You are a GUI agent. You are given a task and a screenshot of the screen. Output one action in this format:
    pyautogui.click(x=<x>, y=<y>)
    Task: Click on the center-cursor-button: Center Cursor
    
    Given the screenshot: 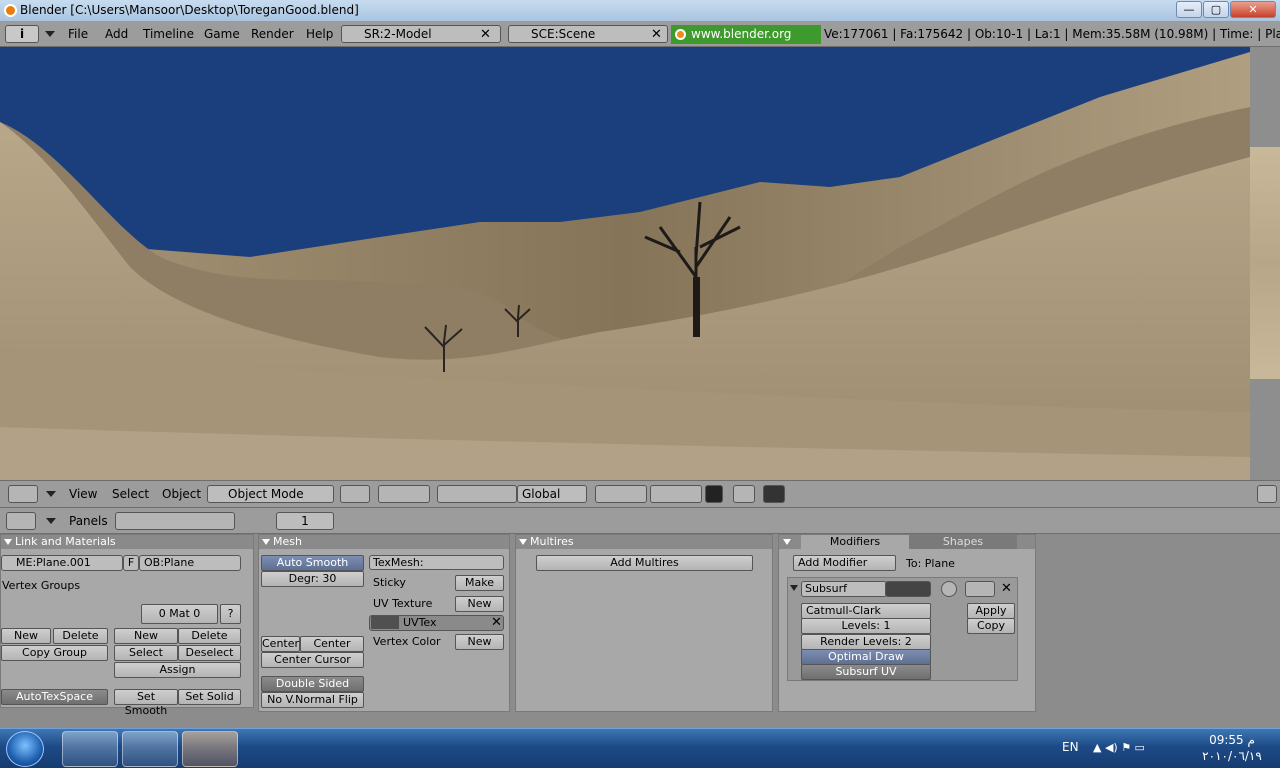 What is the action you would take?
    pyautogui.click(x=312, y=660)
    